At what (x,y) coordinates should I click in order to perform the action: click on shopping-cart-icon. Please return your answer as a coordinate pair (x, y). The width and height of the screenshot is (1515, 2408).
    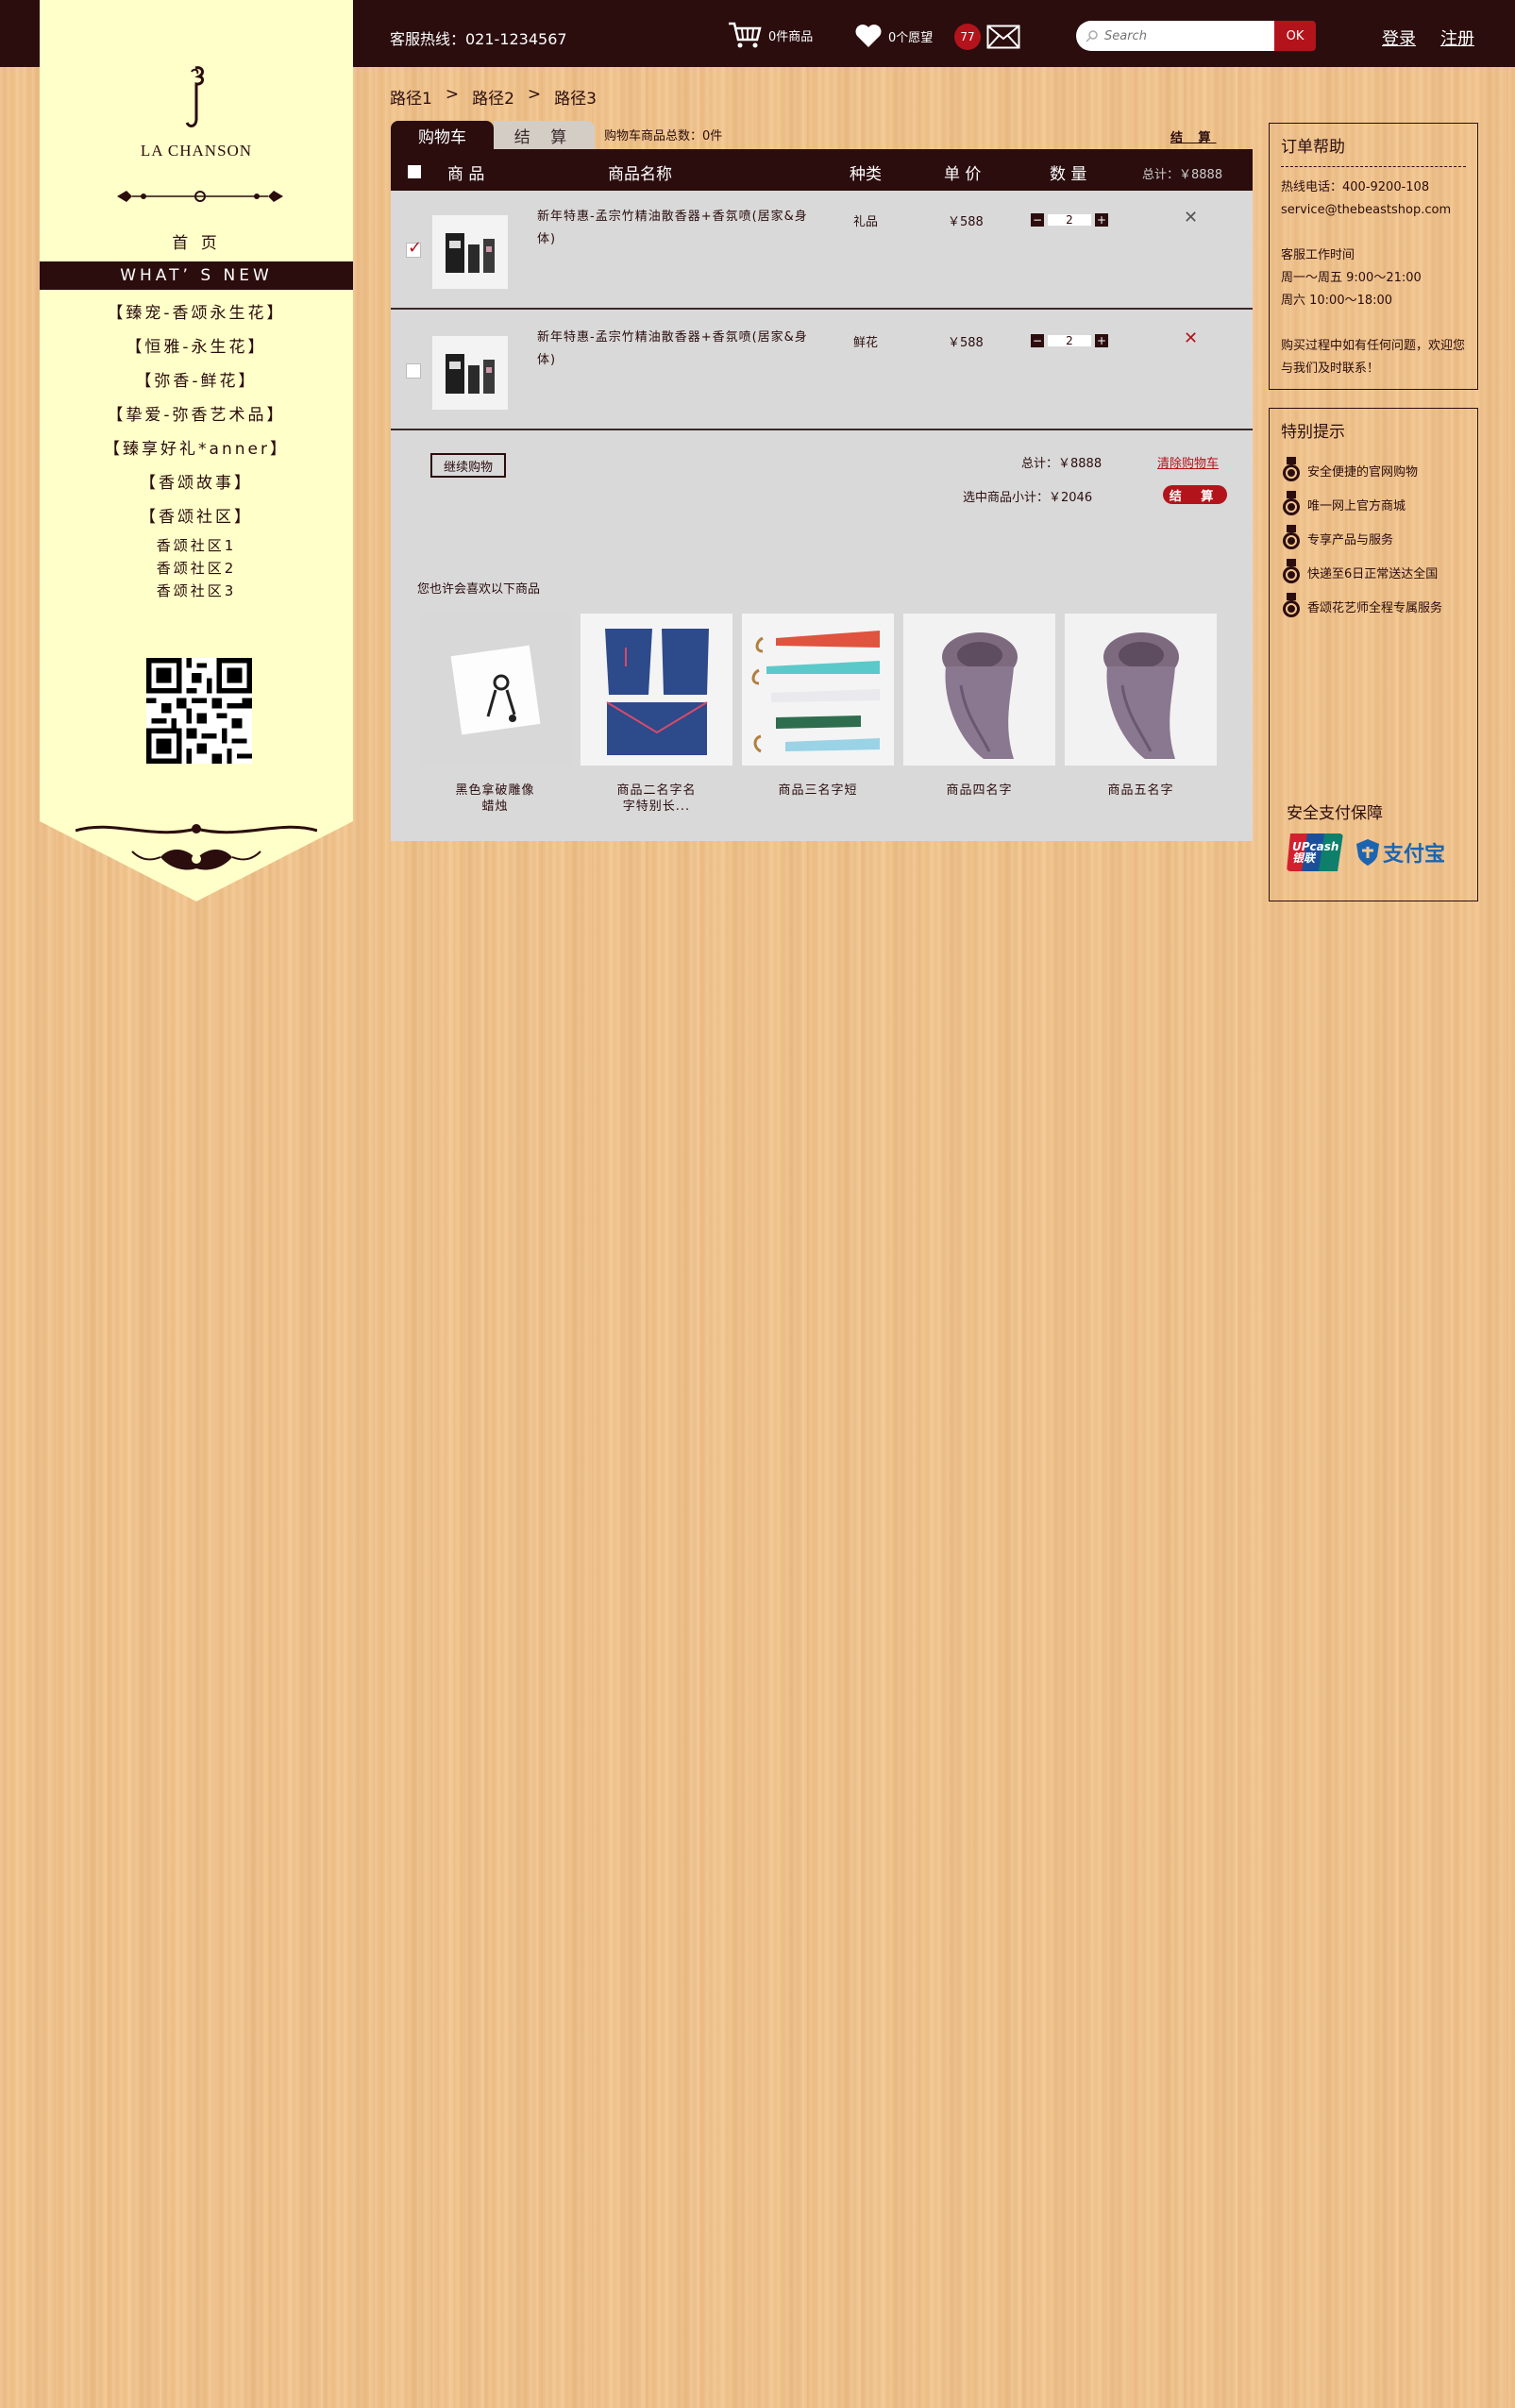
    Looking at the image, I should click on (745, 35).